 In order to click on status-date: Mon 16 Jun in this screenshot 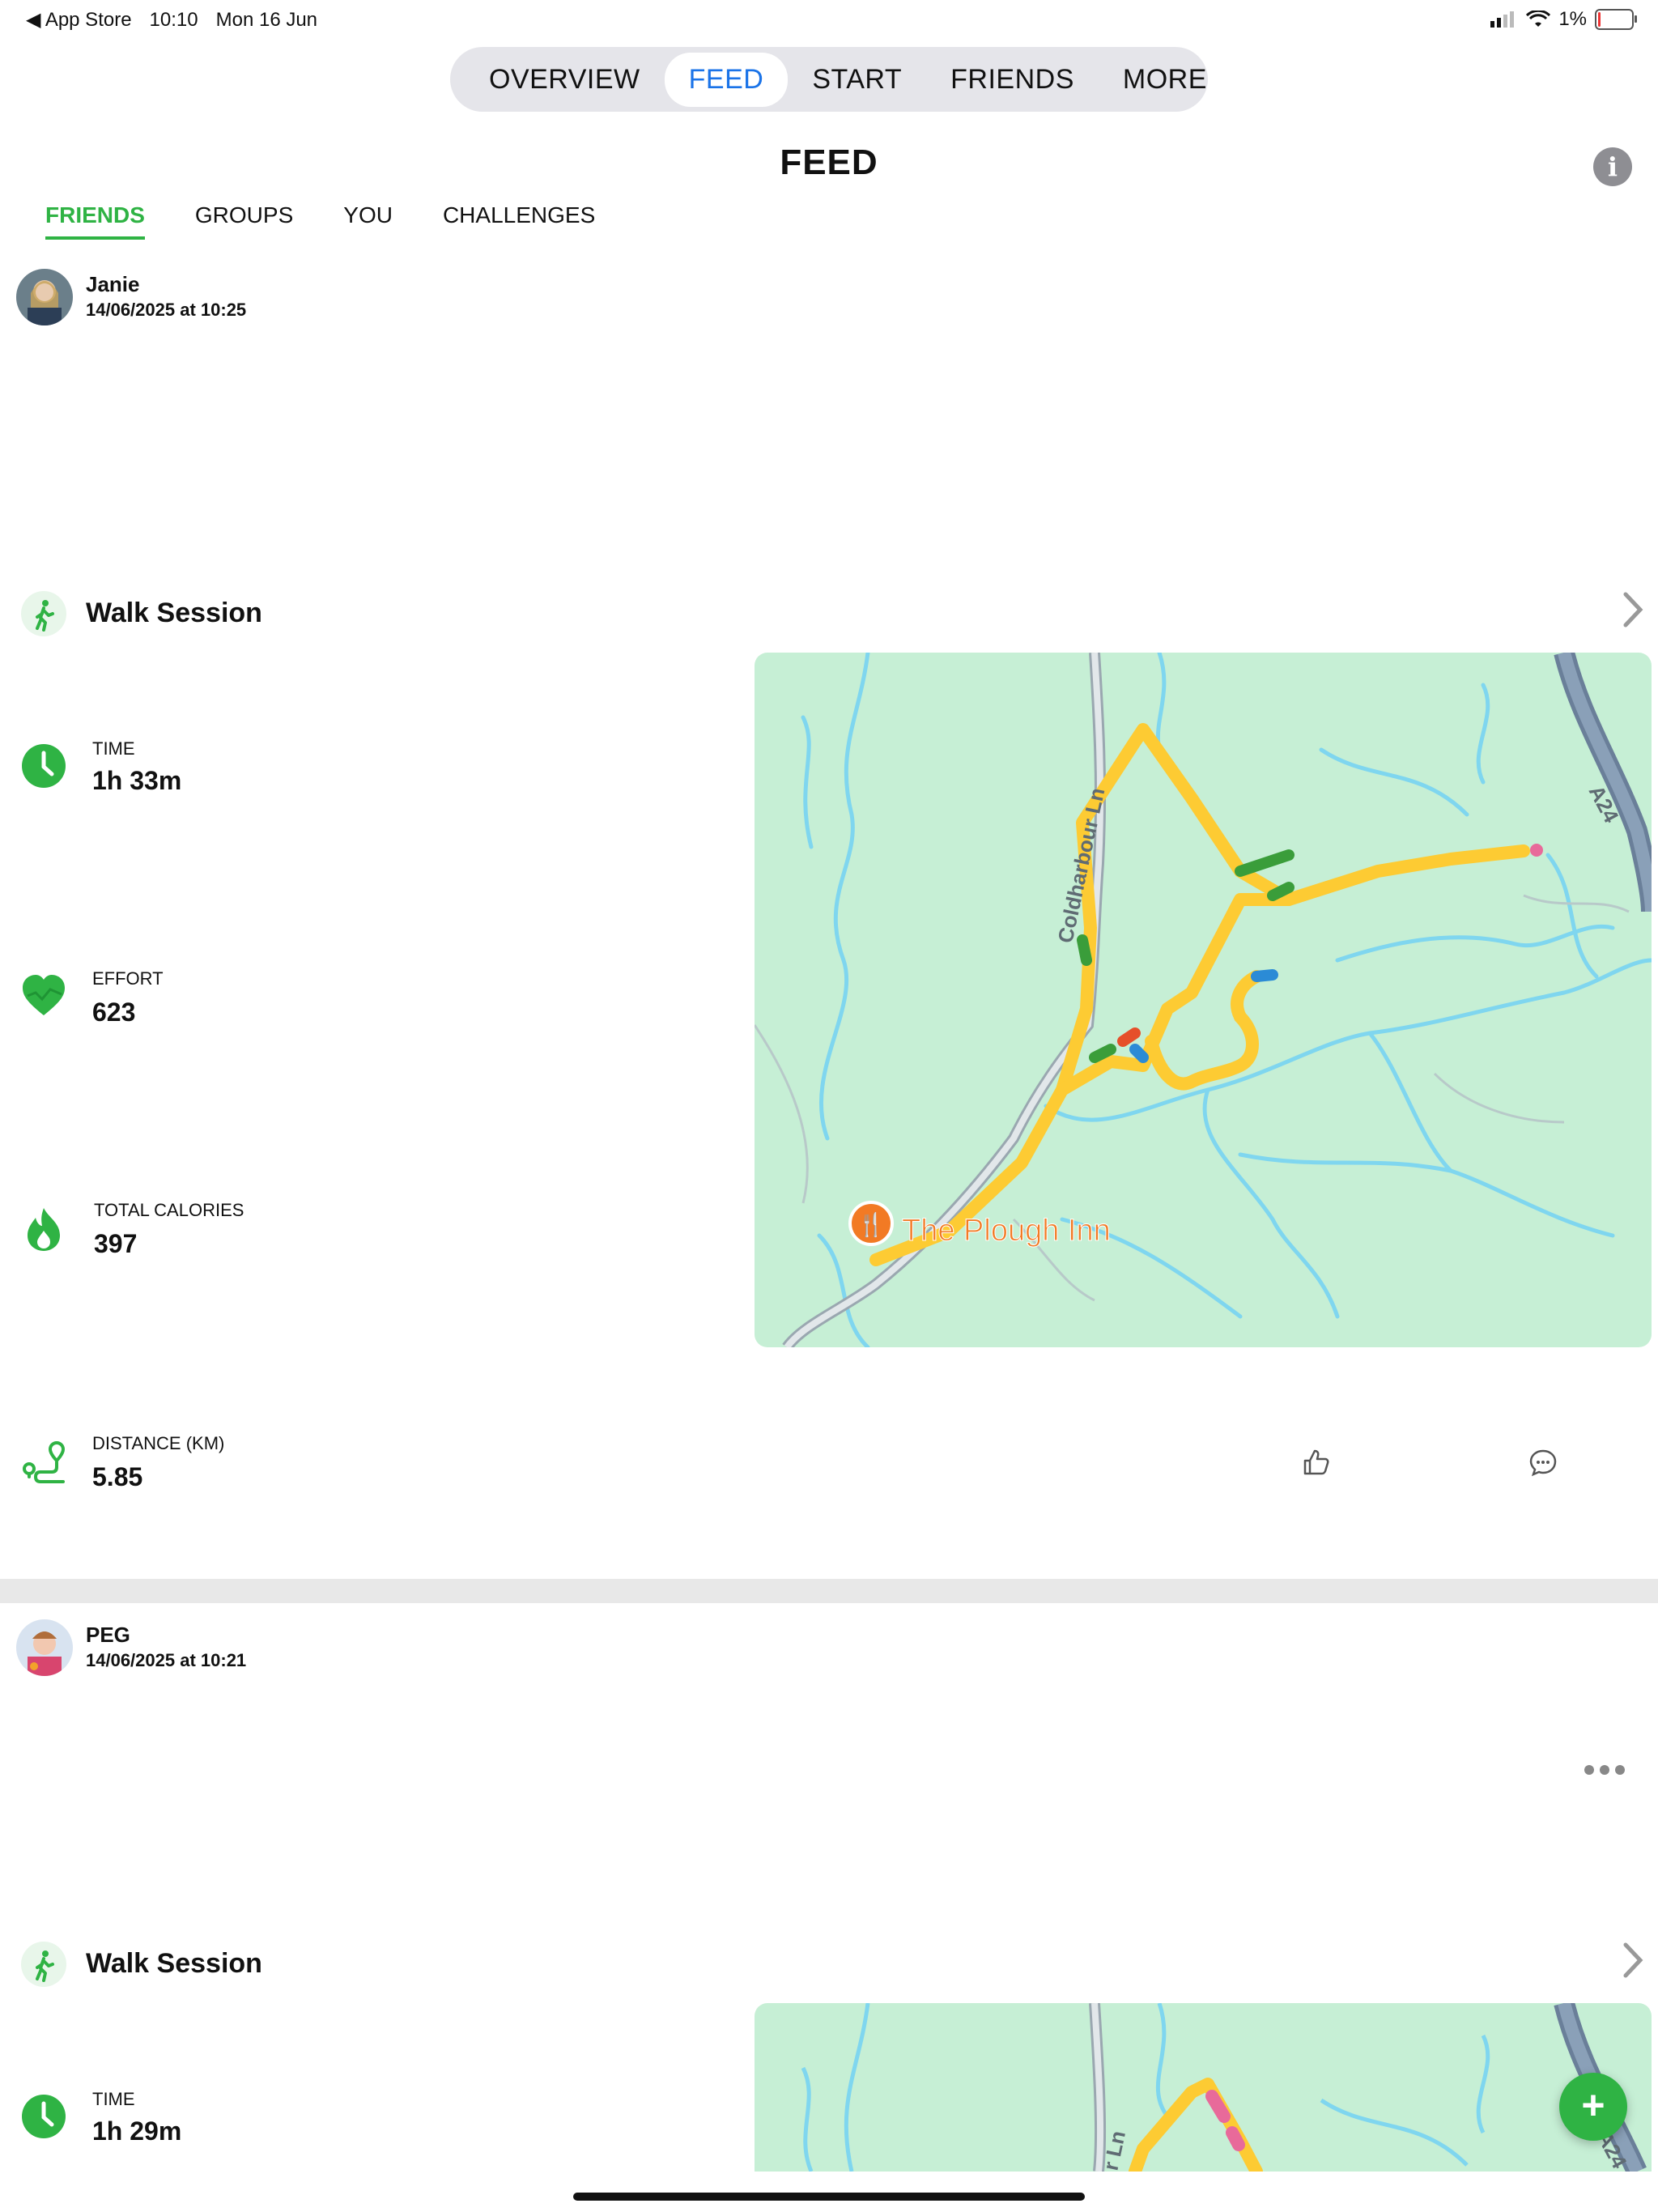, I will do `click(266, 19)`.